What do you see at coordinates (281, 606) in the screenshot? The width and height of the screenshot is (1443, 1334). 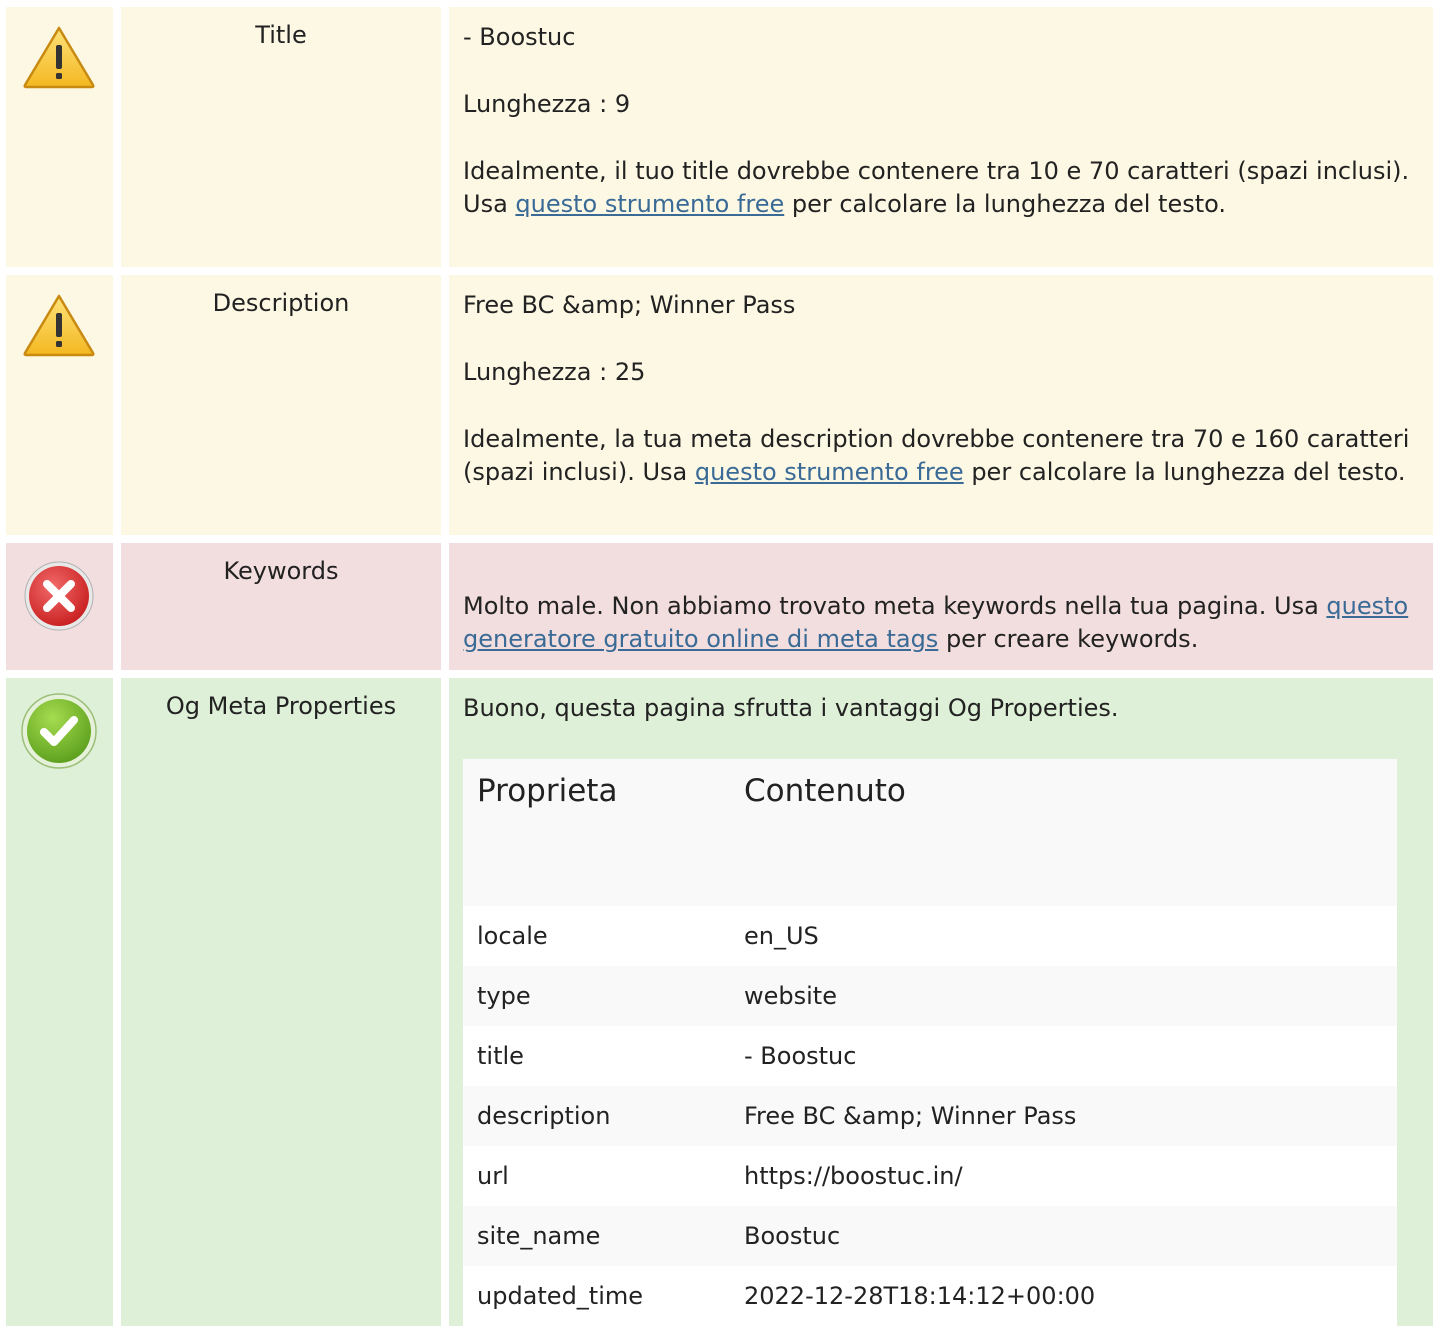 I see `keywords-label: Keywords` at bounding box center [281, 606].